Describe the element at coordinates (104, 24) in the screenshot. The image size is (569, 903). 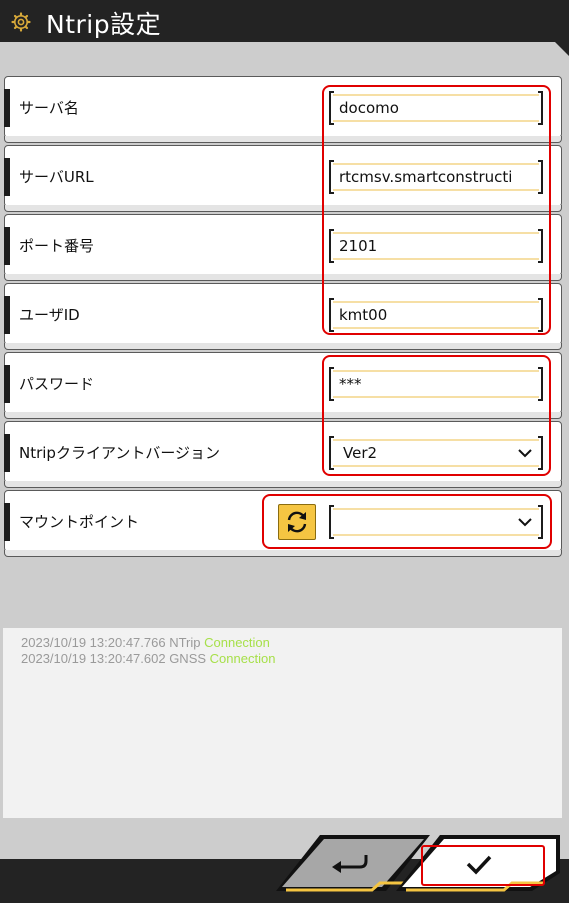
I see `page-title: Ntrip設定` at that location.